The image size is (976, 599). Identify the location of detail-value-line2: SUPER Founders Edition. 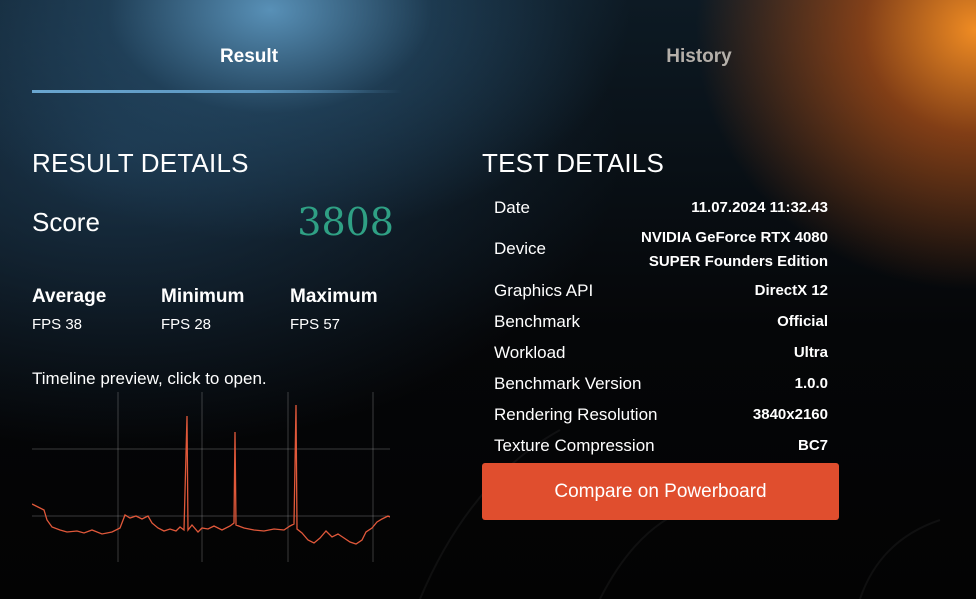
(738, 261).